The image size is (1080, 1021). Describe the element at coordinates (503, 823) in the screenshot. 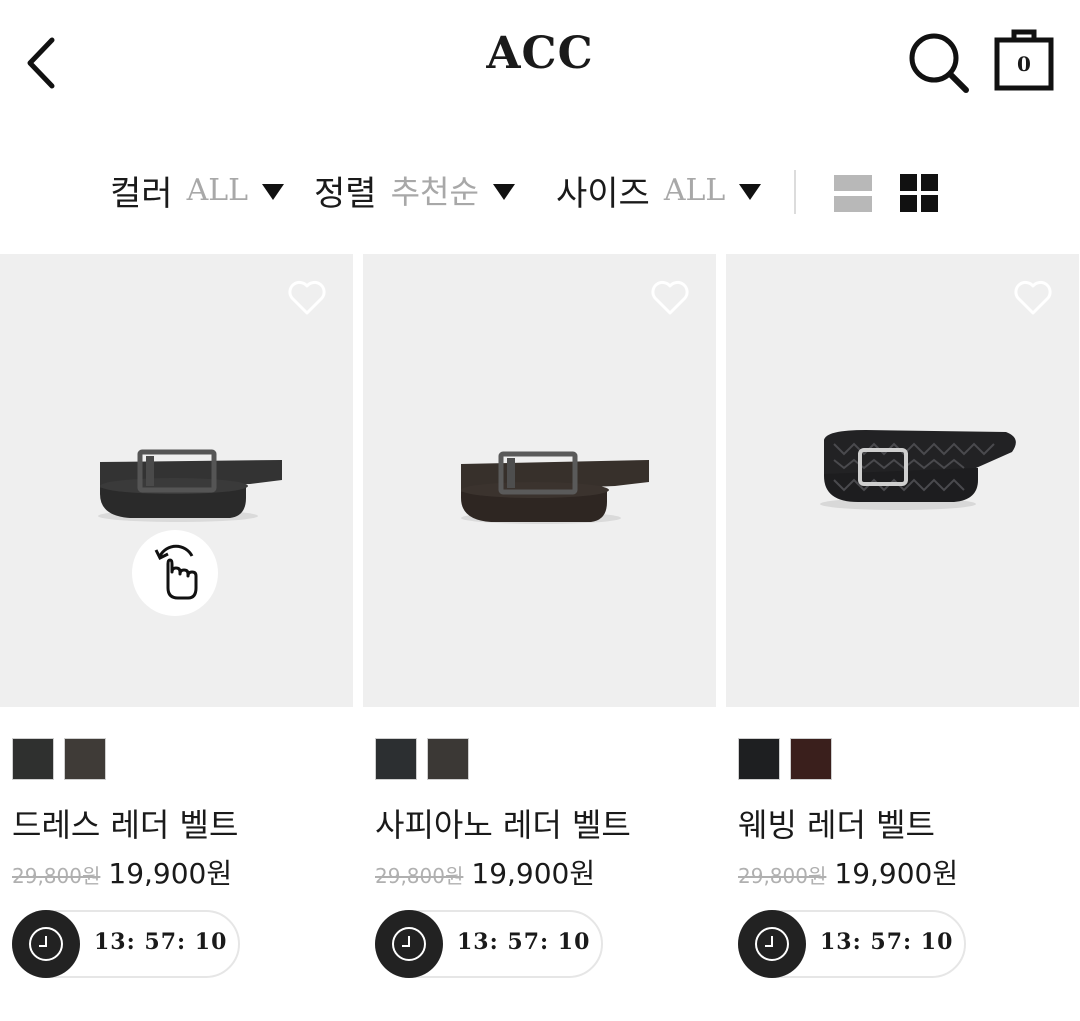

I see `product-name: 사피아노 레더 벨트` at that location.